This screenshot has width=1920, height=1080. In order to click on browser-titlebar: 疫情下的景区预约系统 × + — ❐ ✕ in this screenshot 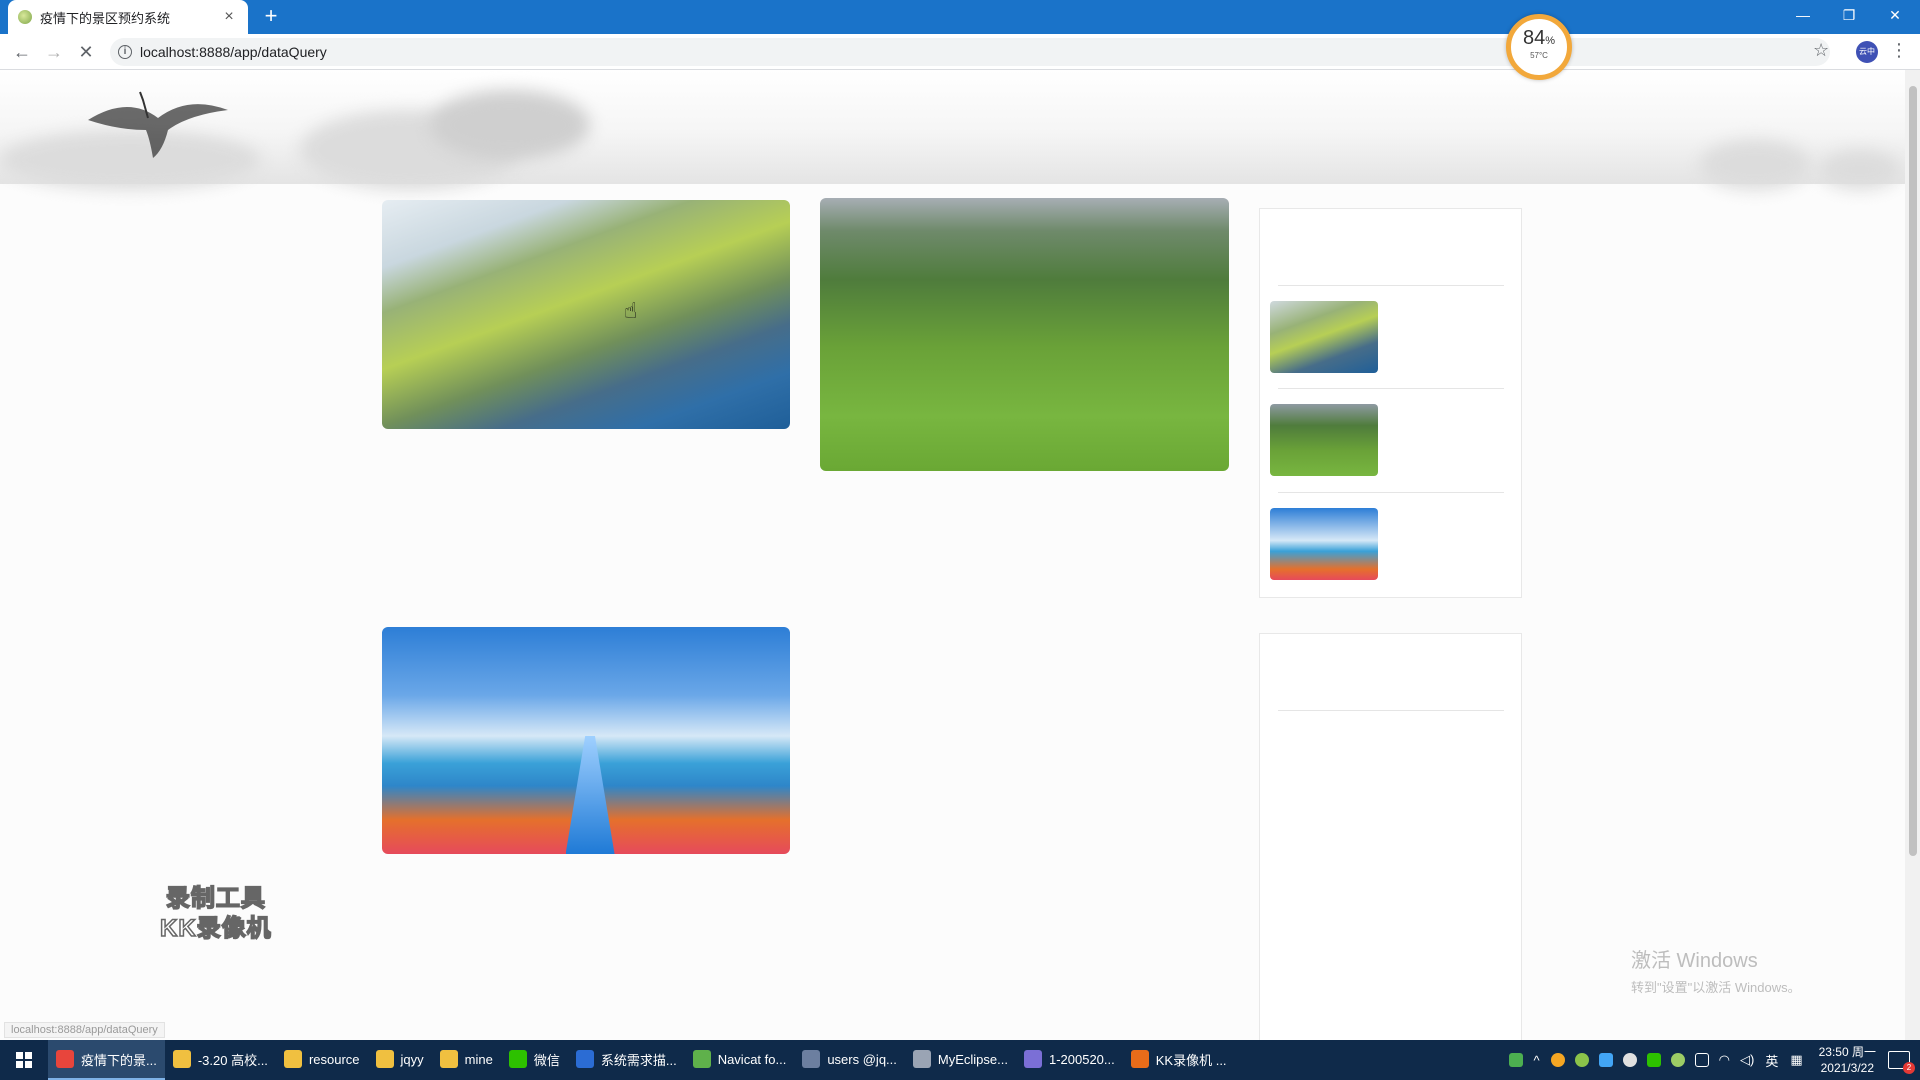, I will do `click(960, 17)`.